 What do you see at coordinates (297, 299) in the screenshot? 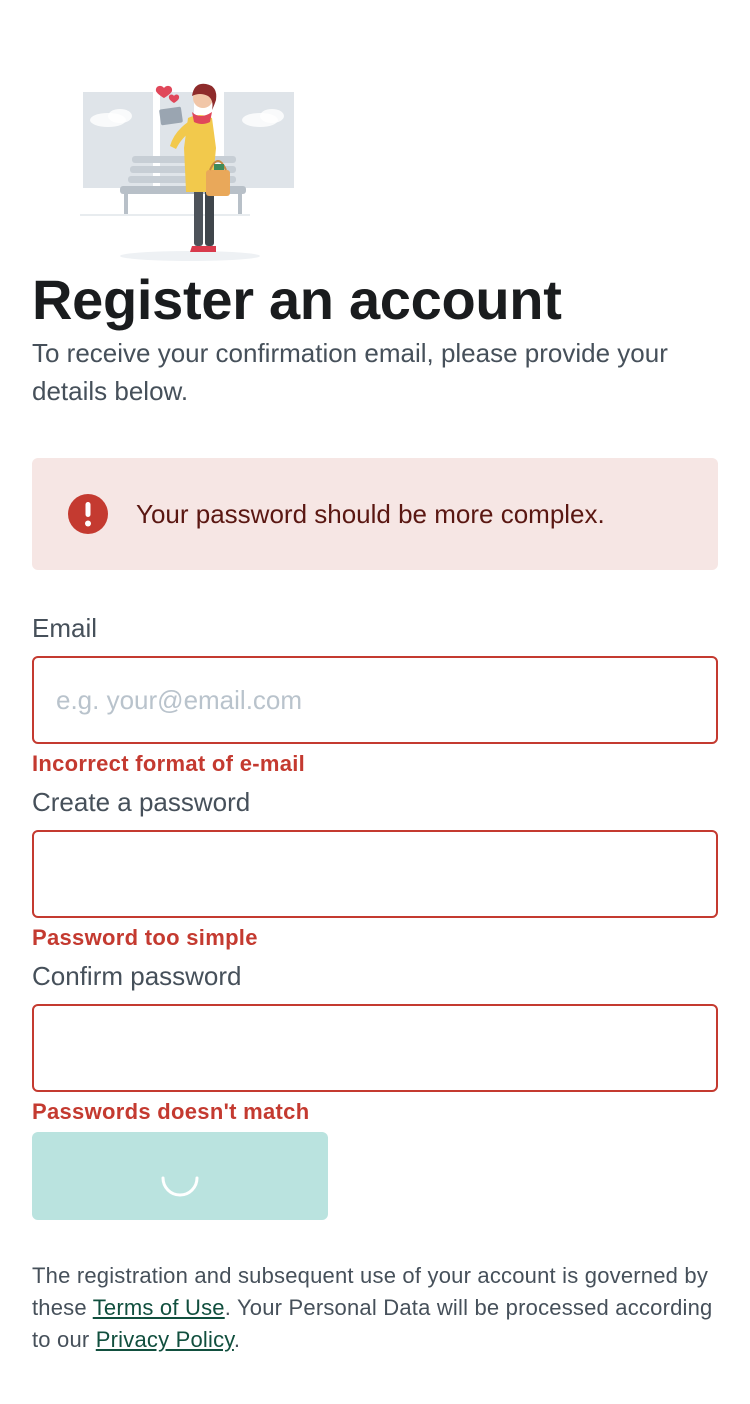
I see `page-title: Register an account` at bounding box center [297, 299].